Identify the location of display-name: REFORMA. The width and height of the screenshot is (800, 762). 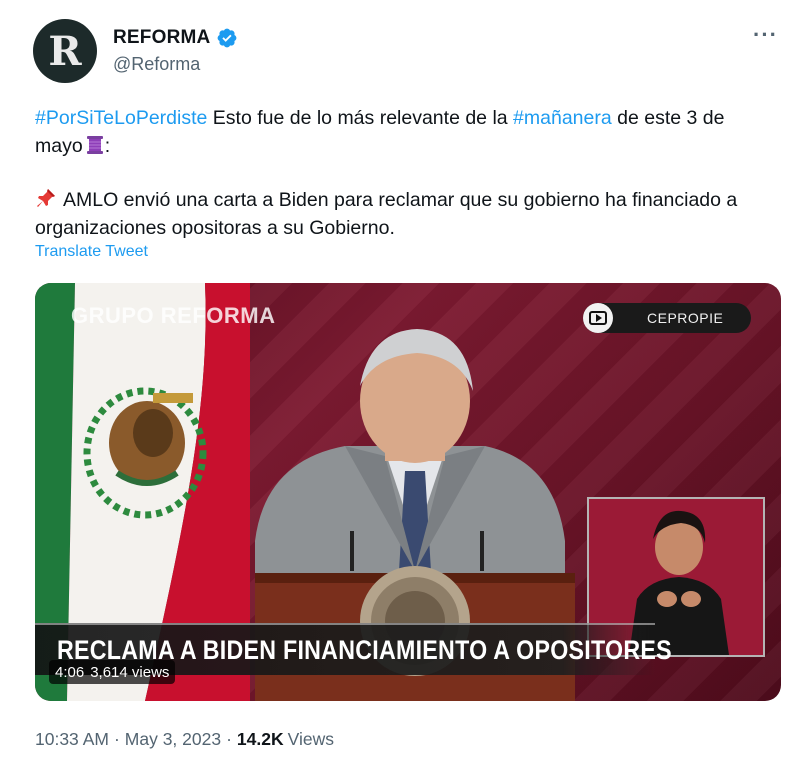
(161, 38).